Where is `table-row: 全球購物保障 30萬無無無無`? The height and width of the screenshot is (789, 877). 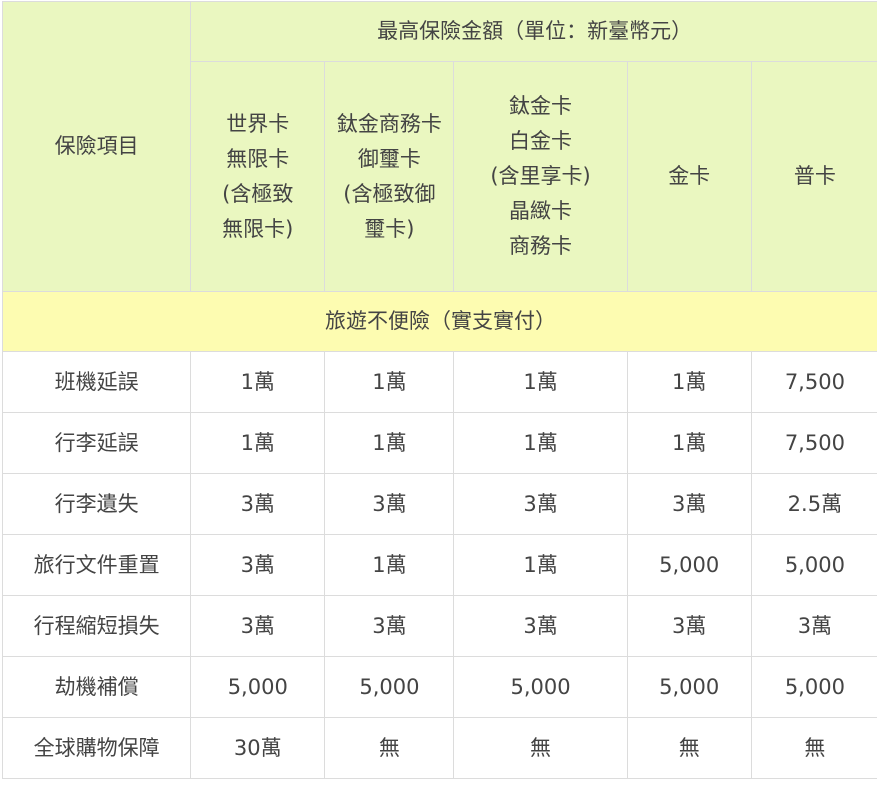
table-row: 全球購物保障 30萬無無無無 is located at coordinates (439, 748).